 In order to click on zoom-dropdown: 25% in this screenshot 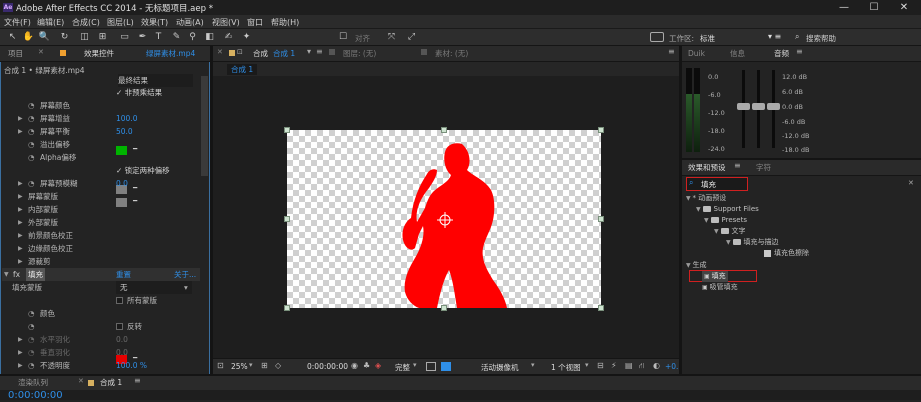, I will do `click(239, 366)`.